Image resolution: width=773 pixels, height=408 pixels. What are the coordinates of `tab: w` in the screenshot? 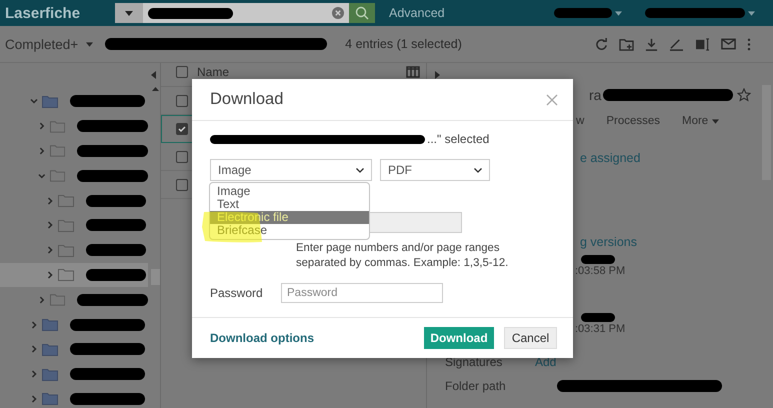 It's located at (580, 121).